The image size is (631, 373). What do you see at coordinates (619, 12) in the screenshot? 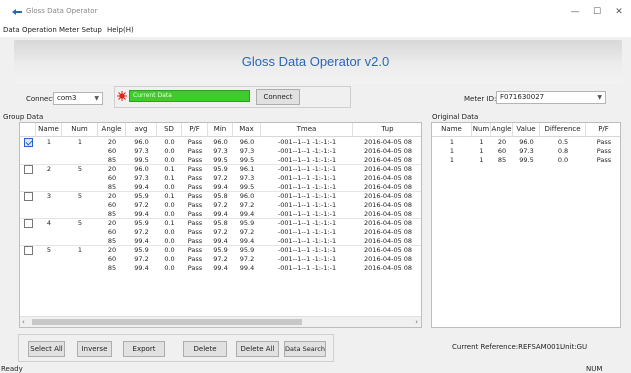
I see `close-icon: ✕` at bounding box center [619, 12].